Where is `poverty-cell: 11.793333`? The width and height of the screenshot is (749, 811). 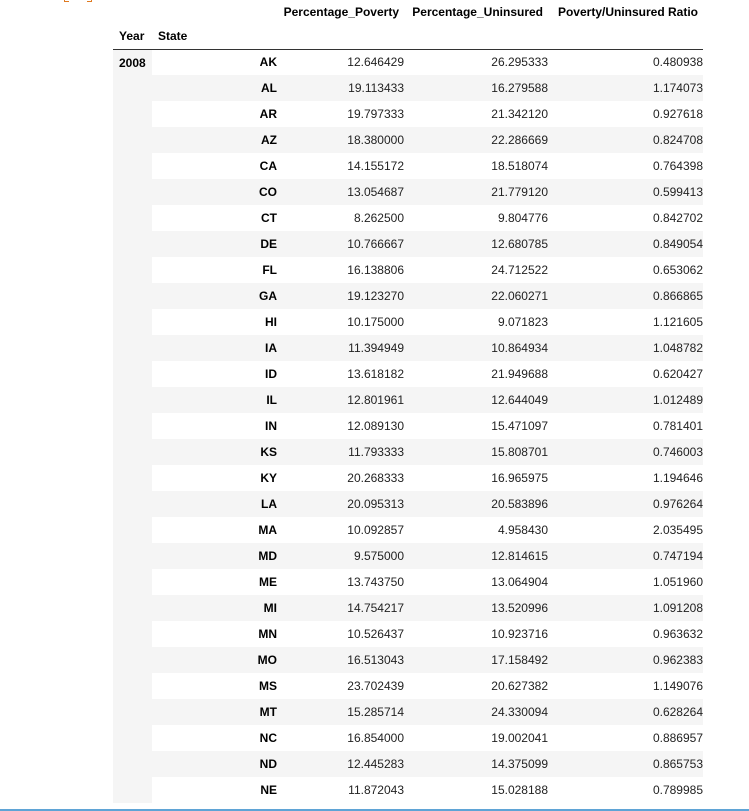 poverty-cell: 11.793333 is located at coordinates (340, 452).